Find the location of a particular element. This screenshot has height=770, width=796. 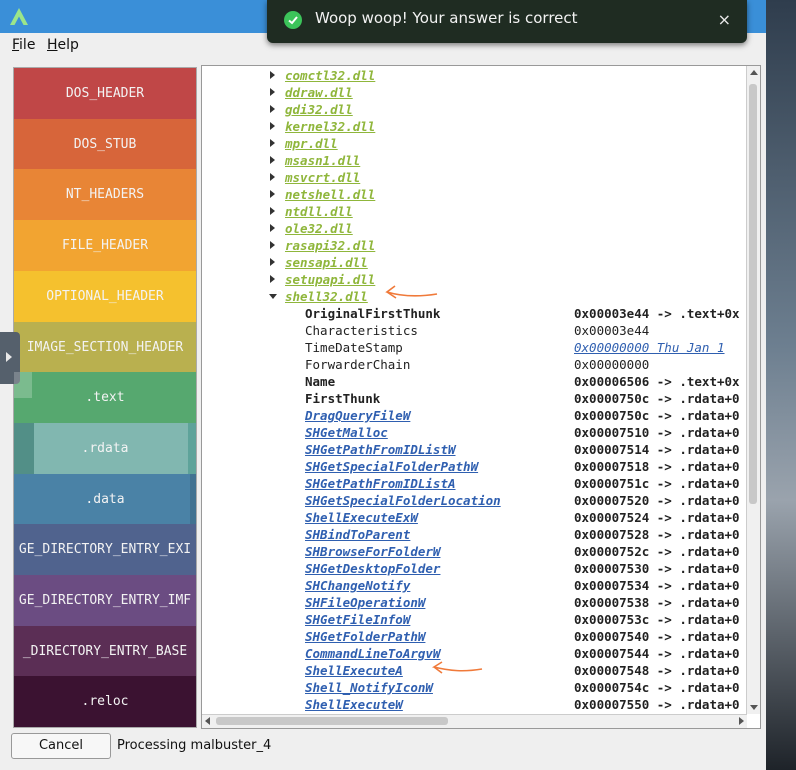

import-function: ShellExecuteExW is located at coordinates (361, 517).